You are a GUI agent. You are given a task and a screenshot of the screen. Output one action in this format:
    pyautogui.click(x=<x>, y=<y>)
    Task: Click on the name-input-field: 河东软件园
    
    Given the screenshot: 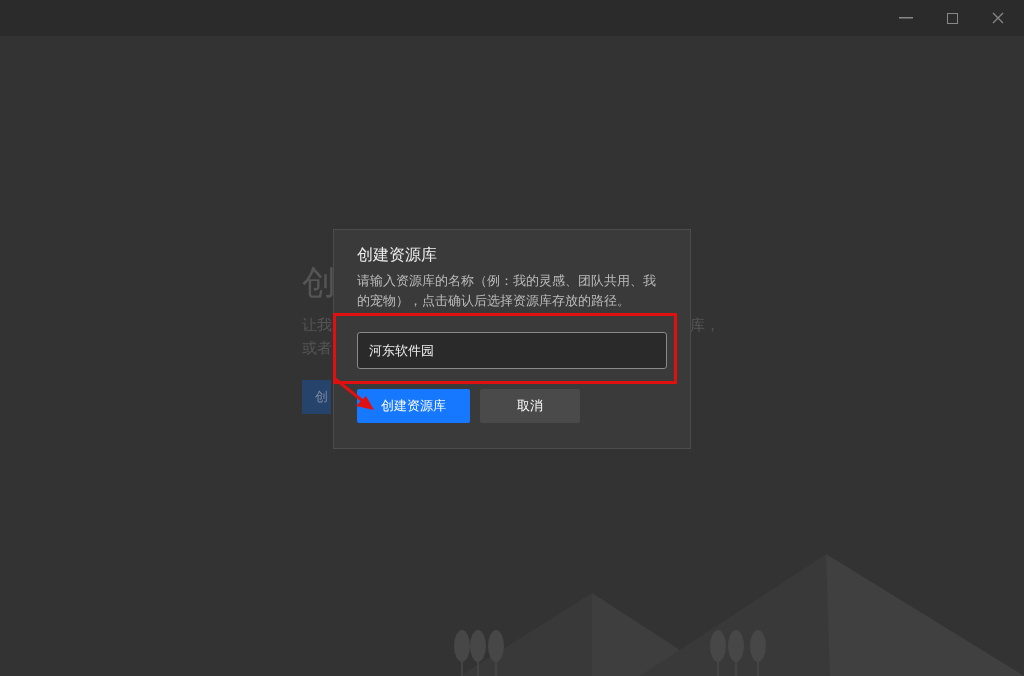 What is the action you would take?
    pyautogui.click(x=512, y=350)
    